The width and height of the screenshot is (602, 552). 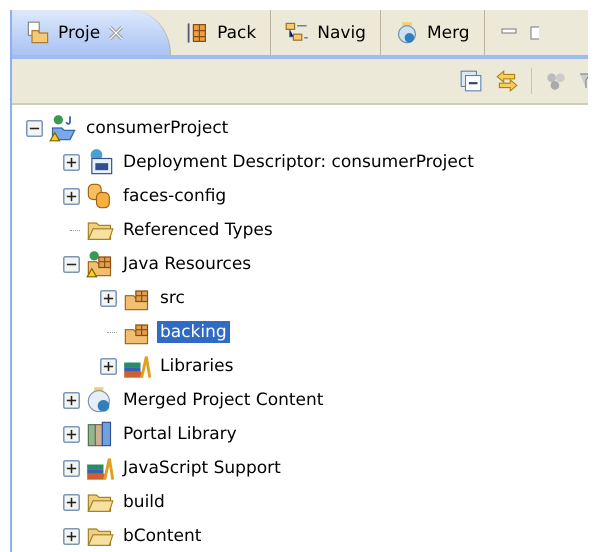 I want to click on folder-icon, so click(x=38, y=32).